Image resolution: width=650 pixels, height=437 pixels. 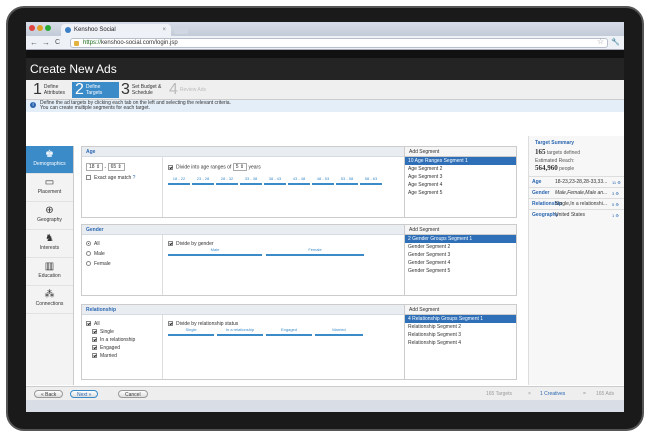 I want to click on summary-count-value: 5, so click(x=613, y=204).